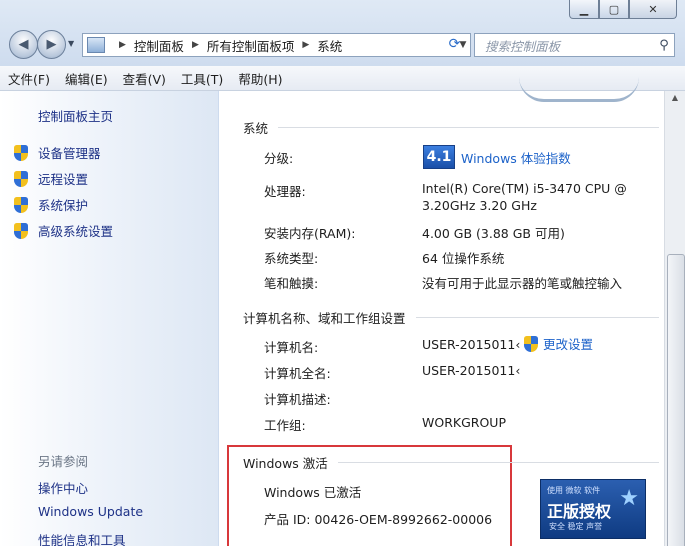 The height and width of the screenshot is (546, 685). What do you see at coordinates (28, 78) in the screenshot?
I see `menu-file: 文件(F)` at bounding box center [28, 78].